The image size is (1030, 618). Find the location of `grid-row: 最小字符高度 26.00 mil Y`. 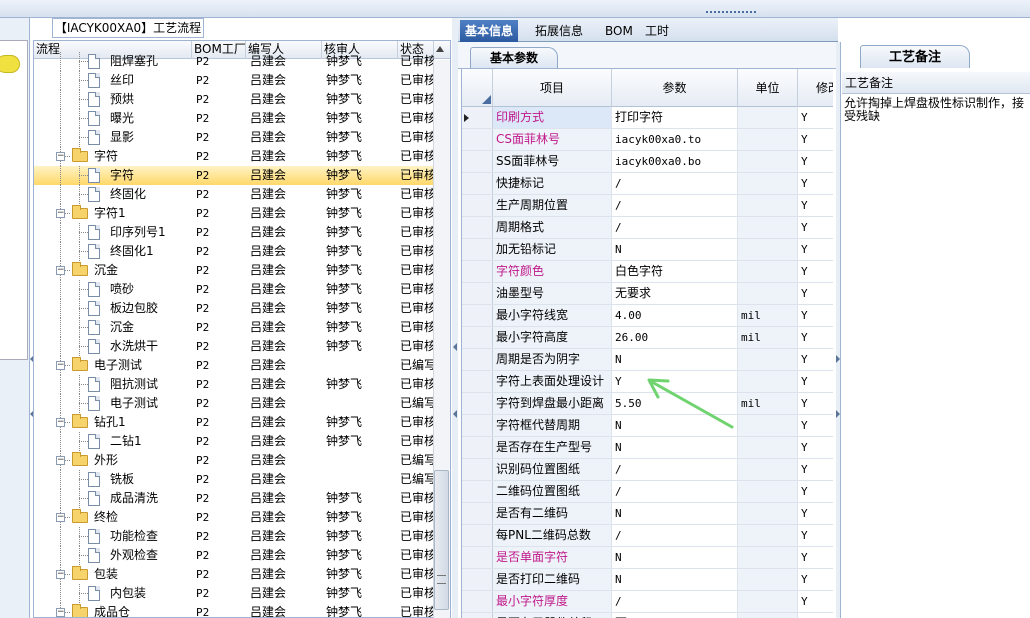

grid-row: 最小字符高度 26.00 mil Y is located at coordinates (647, 338).